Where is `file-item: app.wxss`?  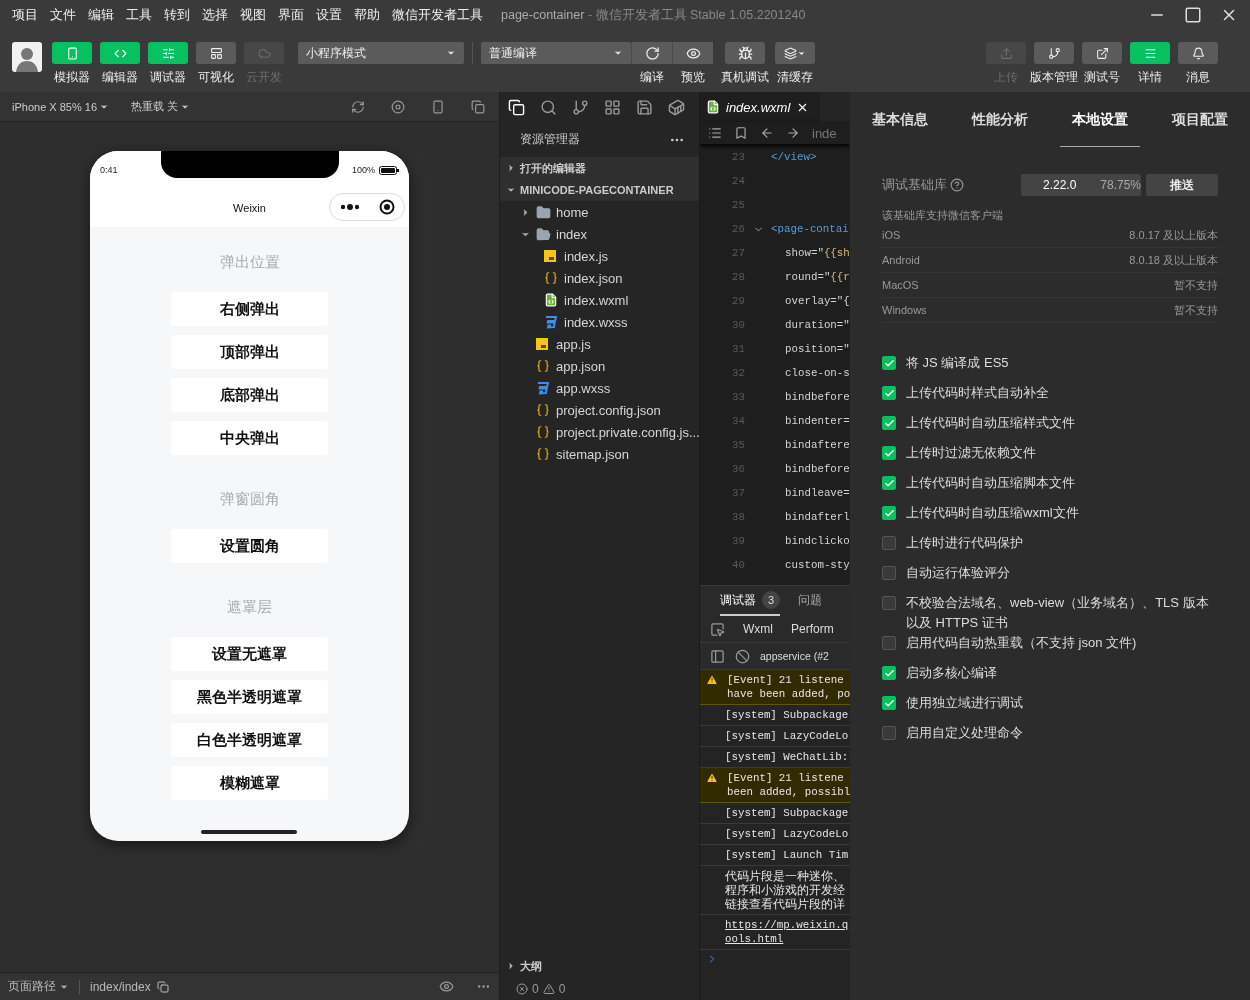
file-item: app.wxss is located at coordinates (599, 388).